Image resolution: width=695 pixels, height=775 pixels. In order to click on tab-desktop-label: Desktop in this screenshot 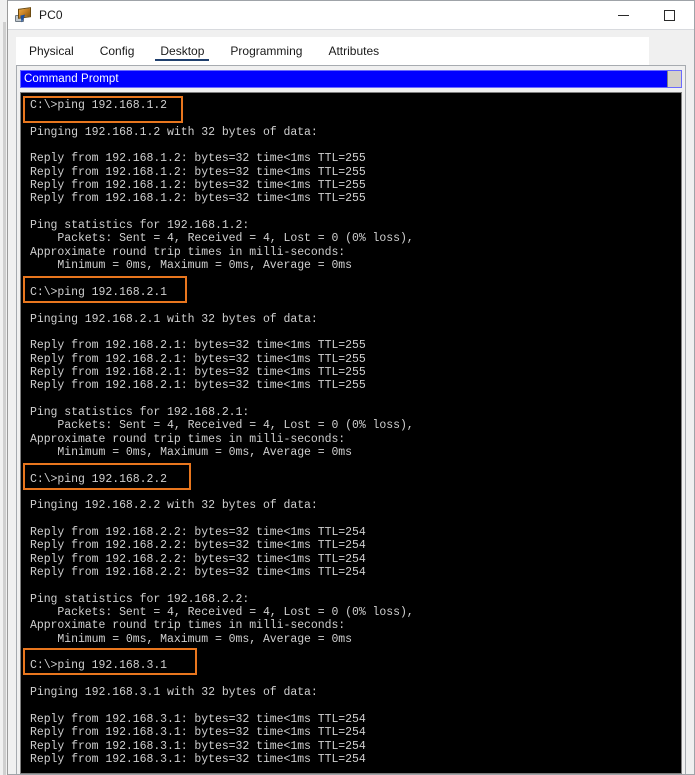, I will do `click(182, 50)`.